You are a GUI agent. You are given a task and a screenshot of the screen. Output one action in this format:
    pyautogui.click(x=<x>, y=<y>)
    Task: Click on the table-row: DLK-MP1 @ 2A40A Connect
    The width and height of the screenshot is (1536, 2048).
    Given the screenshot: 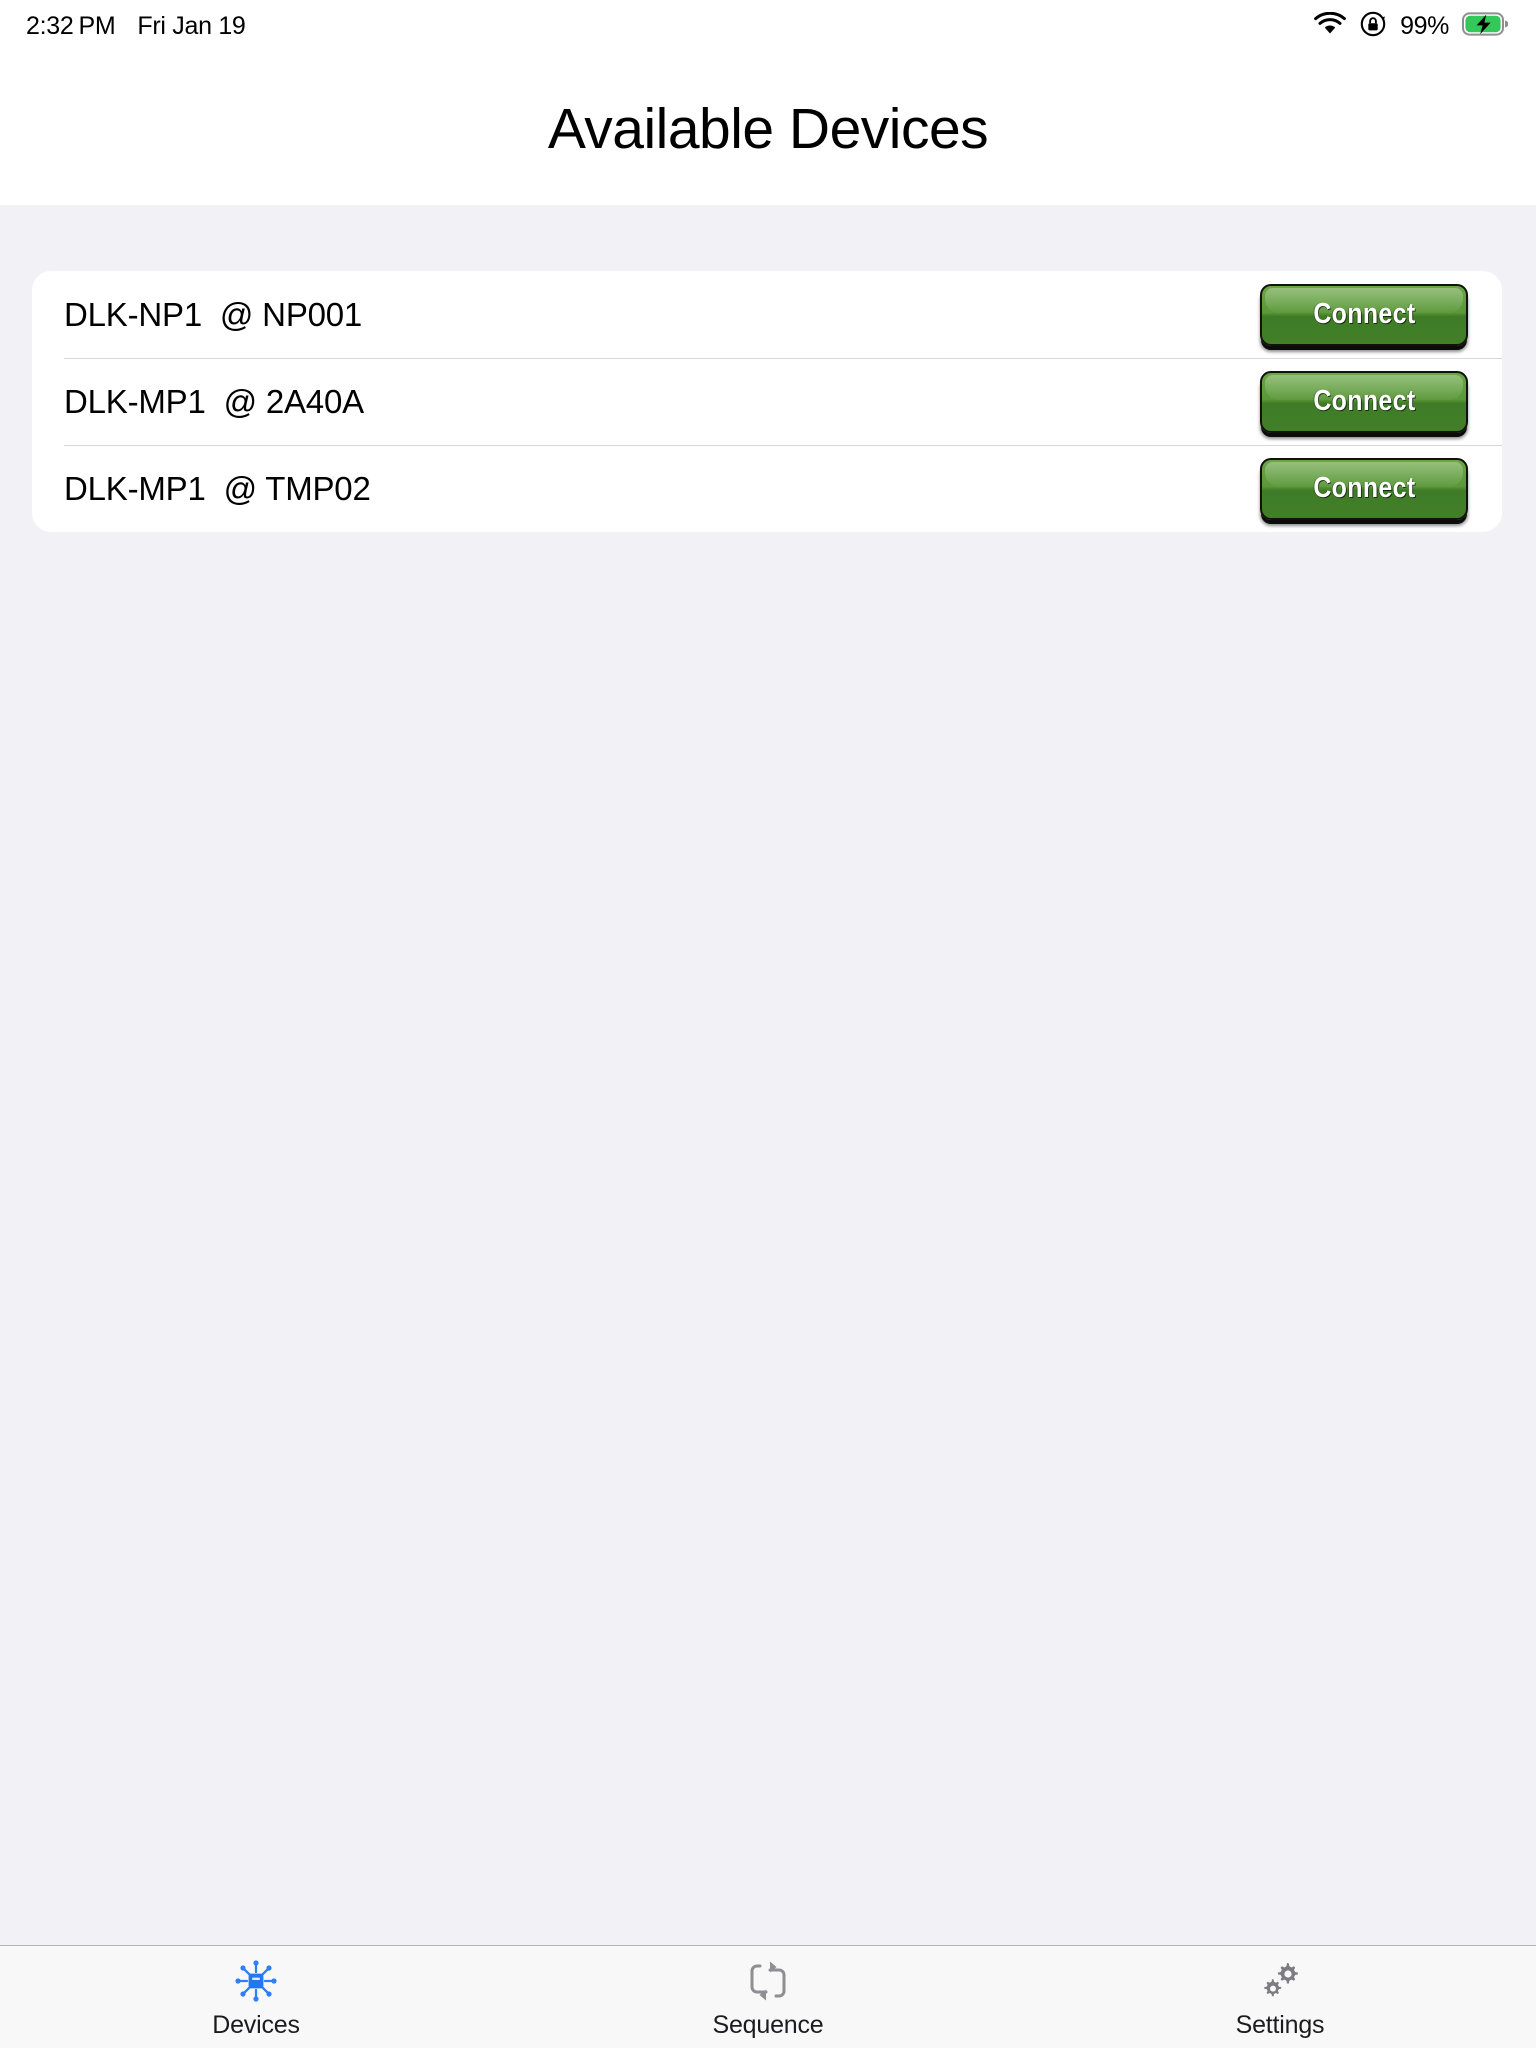 What is the action you would take?
    pyautogui.click(x=767, y=401)
    